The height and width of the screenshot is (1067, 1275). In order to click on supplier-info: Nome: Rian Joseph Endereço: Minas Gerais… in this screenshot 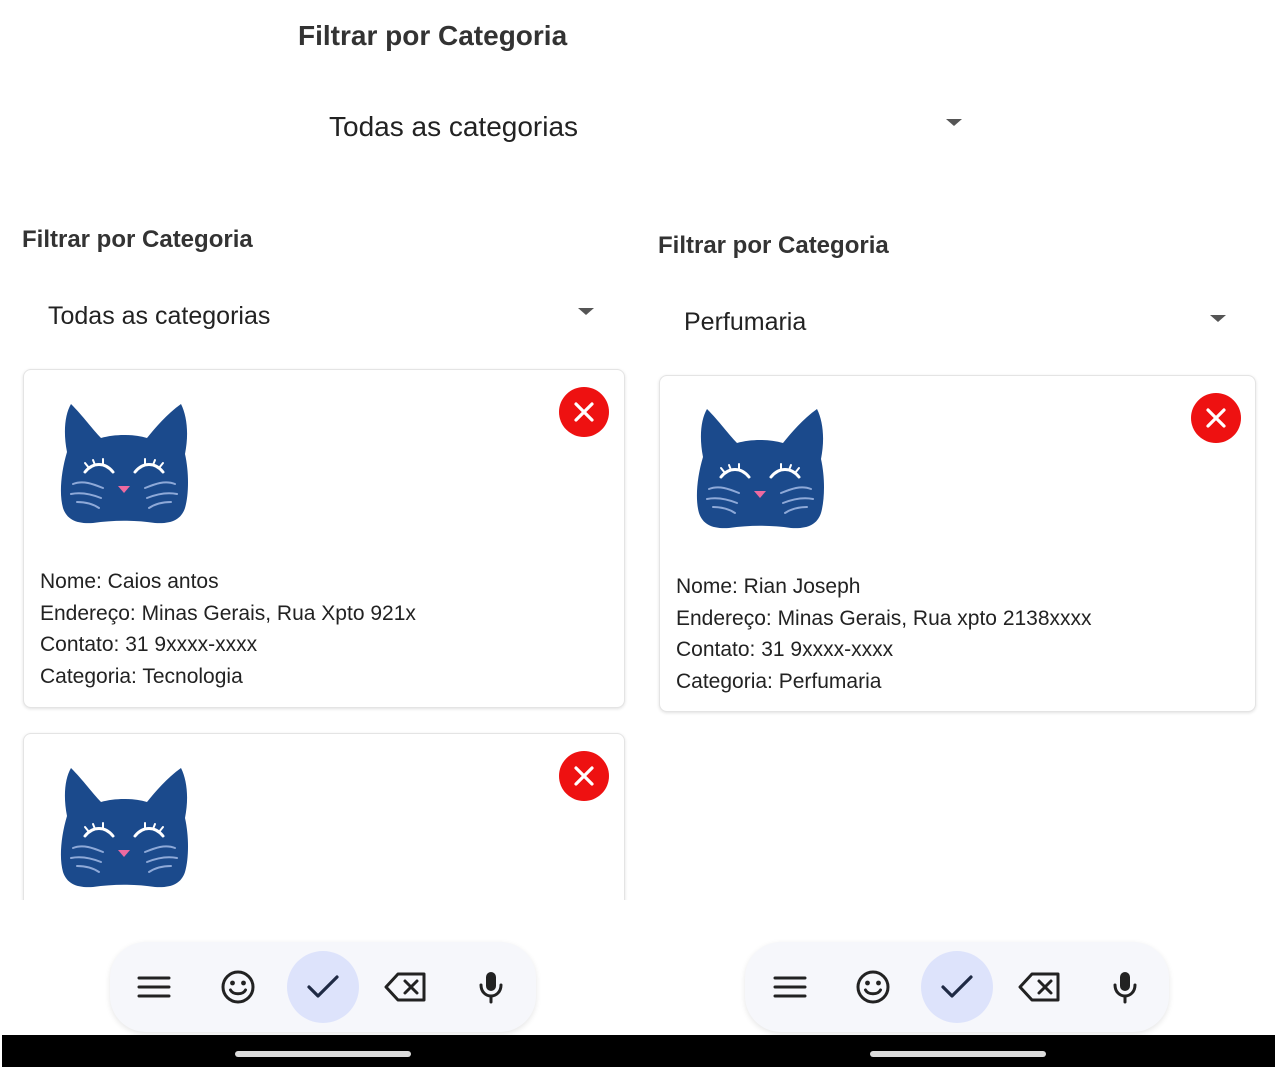, I will do `click(884, 634)`.